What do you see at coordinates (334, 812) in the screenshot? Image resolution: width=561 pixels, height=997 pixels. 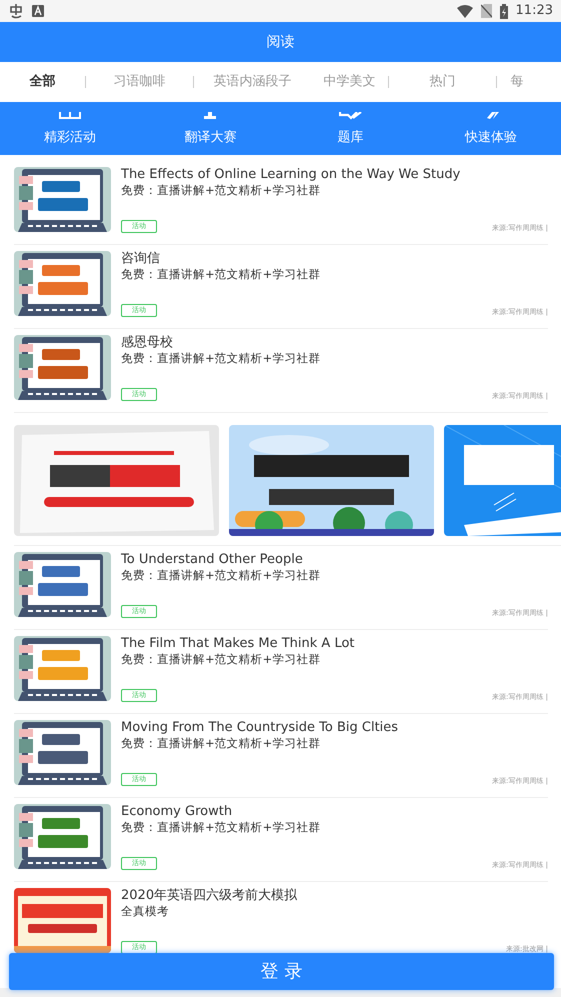 I see `article-title: Economy Growth` at bounding box center [334, 812].